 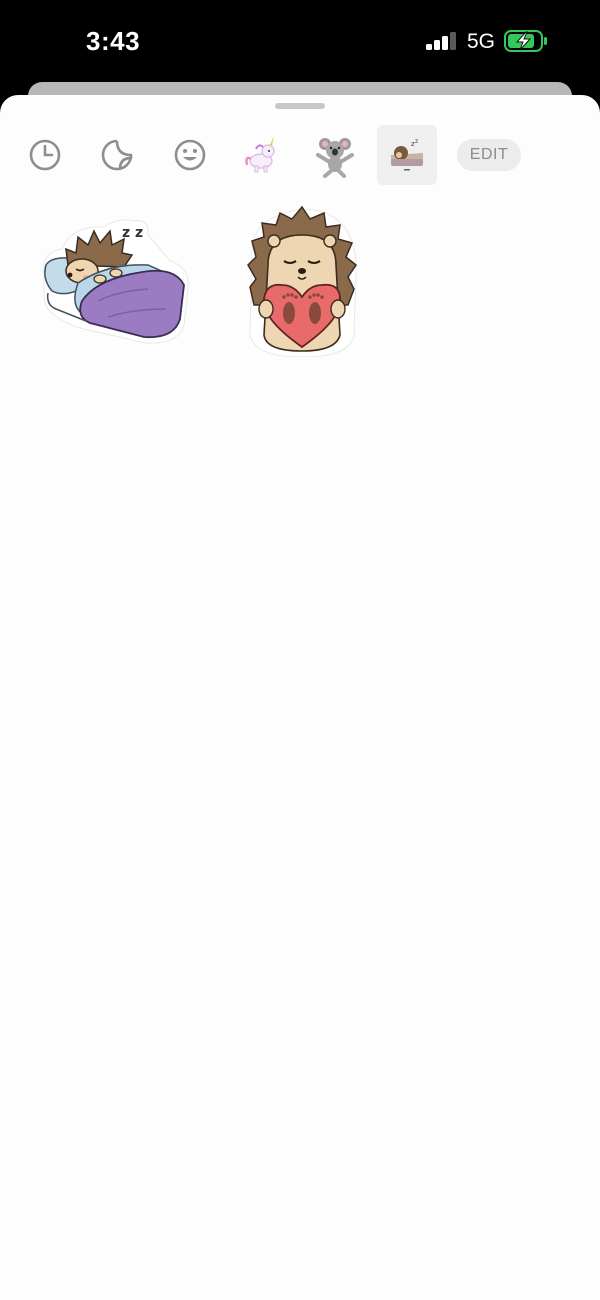 I want to click on sticker-hedgehog-heart, so click(x=302, y=281).